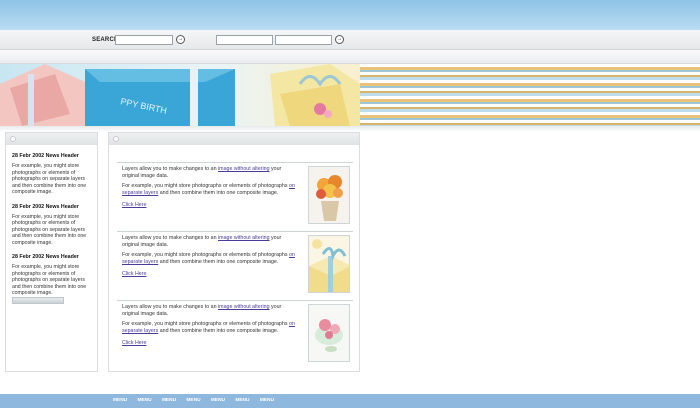  Describe the element at coordinates (234, 139) in the screenshot. I see `content-header` at that location.